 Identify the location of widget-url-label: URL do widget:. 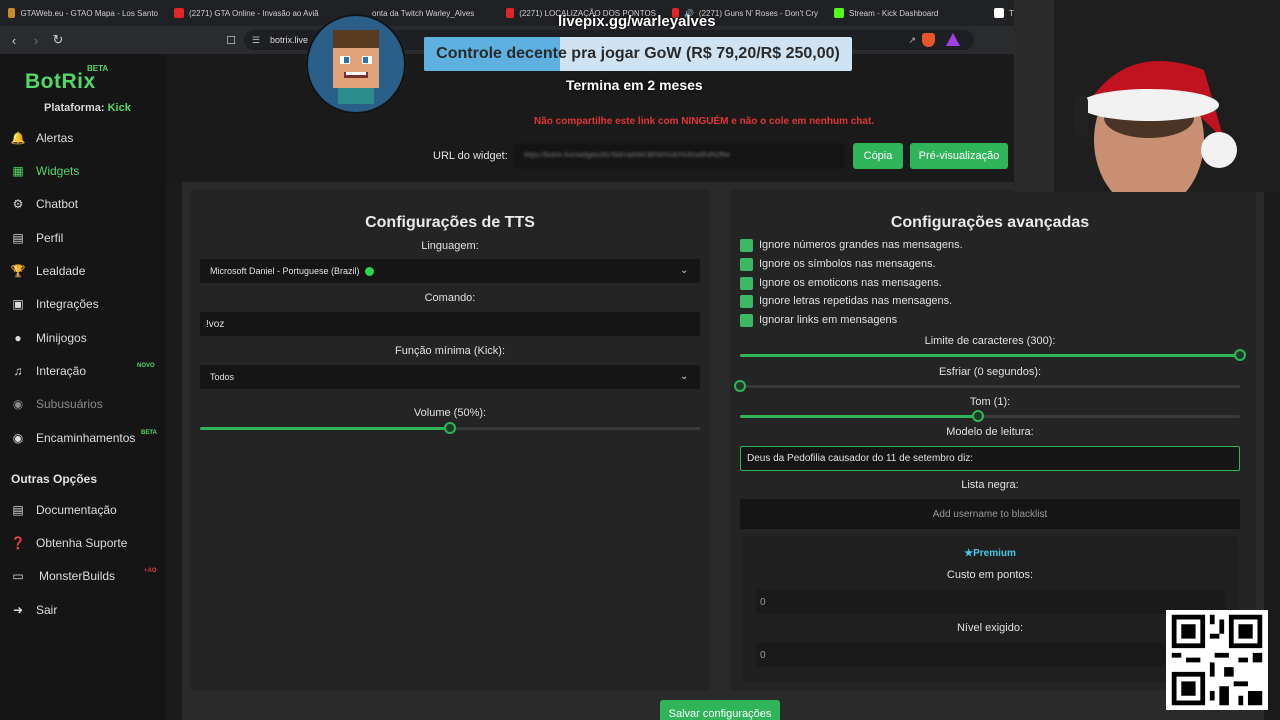
(470, 156).